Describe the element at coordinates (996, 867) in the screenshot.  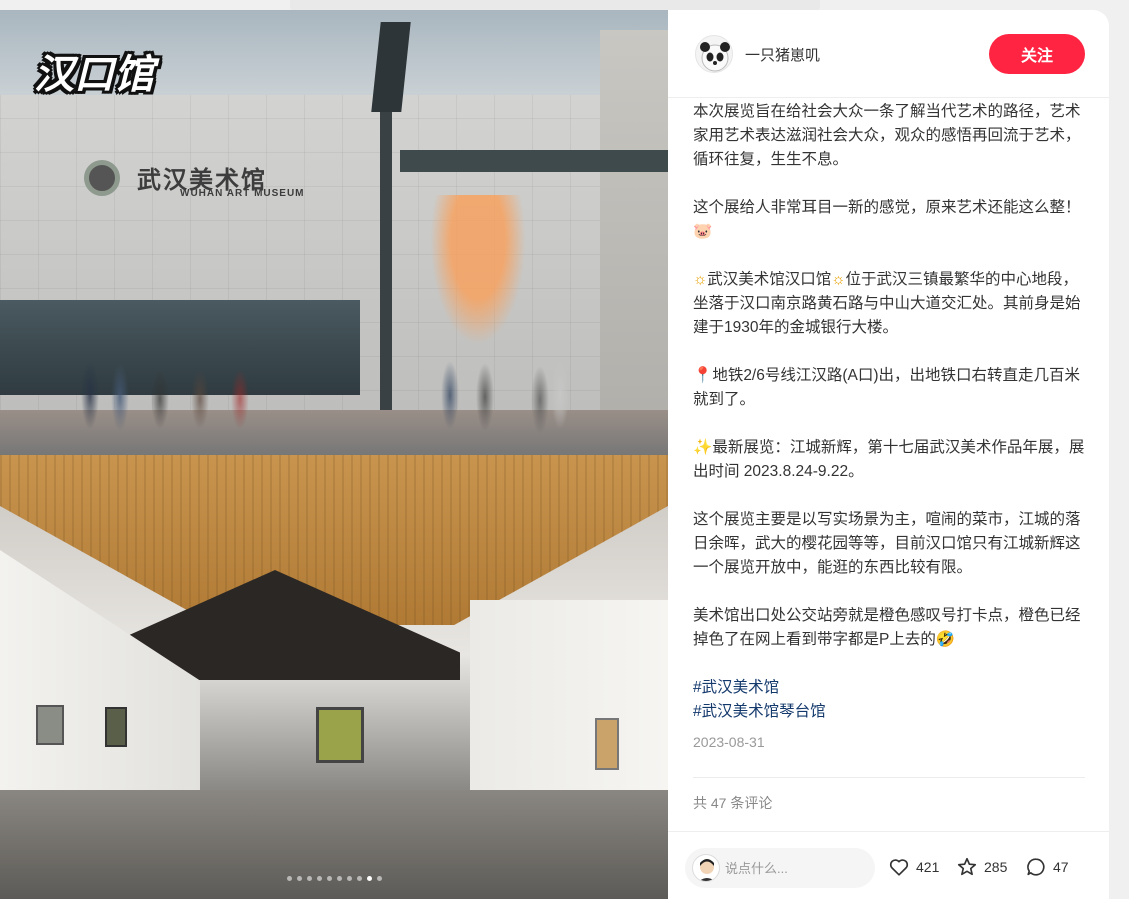
I see `collect-count: 285` at that location.